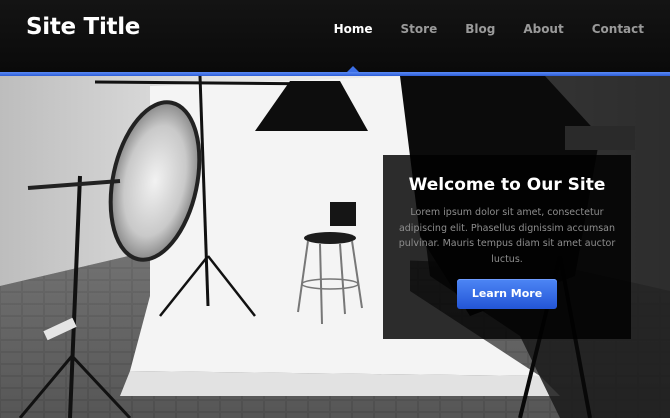 The width and height of the screenshot is (670, 418). I want to click on nav-home: Home, so click(353, 47).